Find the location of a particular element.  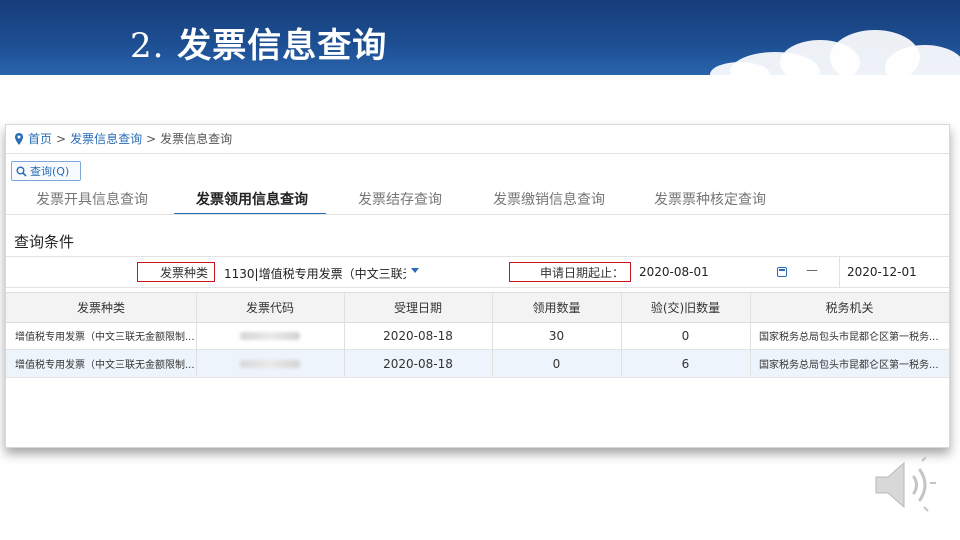

breadcrumb-invoice-query: 发票信息查询 is located at coordinates (106, 138).